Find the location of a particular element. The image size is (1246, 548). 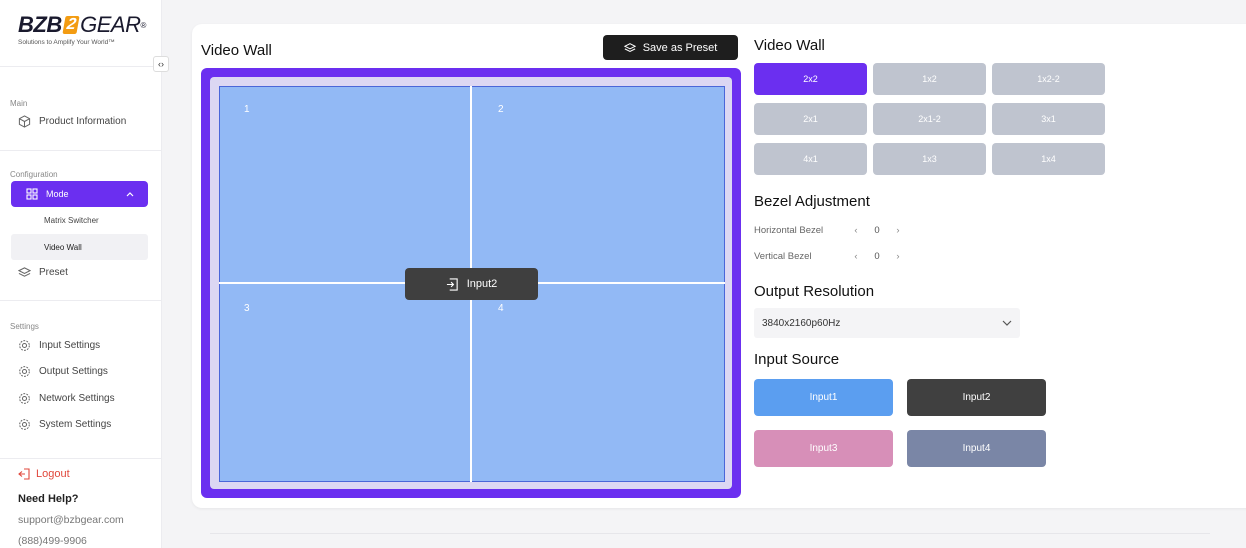

sidebar-item-label: Product Information is located at coordinates (83, 121).